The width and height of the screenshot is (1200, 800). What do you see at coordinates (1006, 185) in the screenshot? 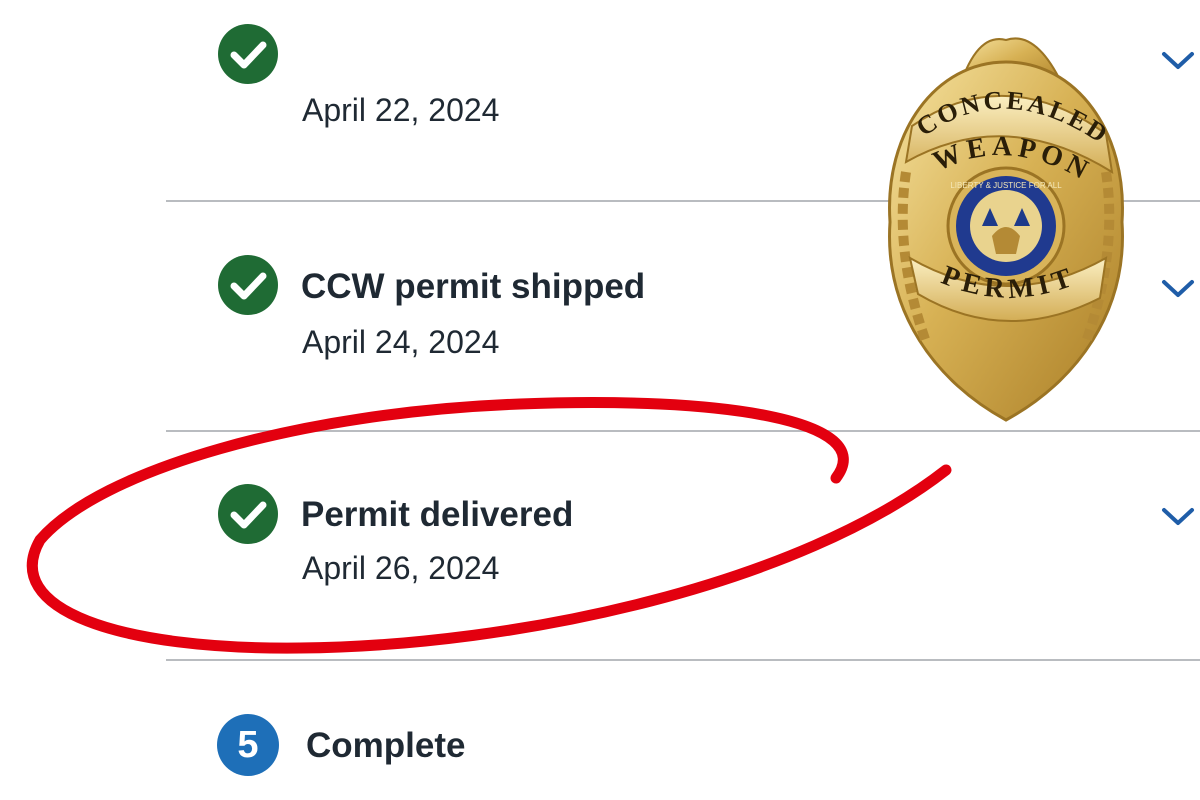
I see `seal-text: LIBERTY & JUSTICE FOR ALL` at bounding box center [1006, 185].